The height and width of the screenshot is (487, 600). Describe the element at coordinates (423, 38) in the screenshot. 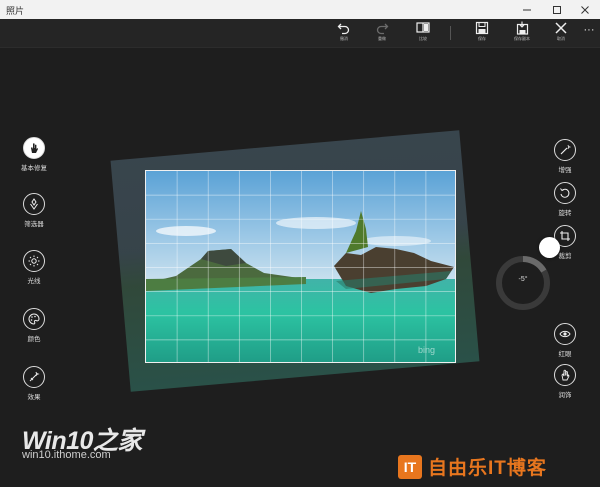

I see `compare-label: 比较` at that location.